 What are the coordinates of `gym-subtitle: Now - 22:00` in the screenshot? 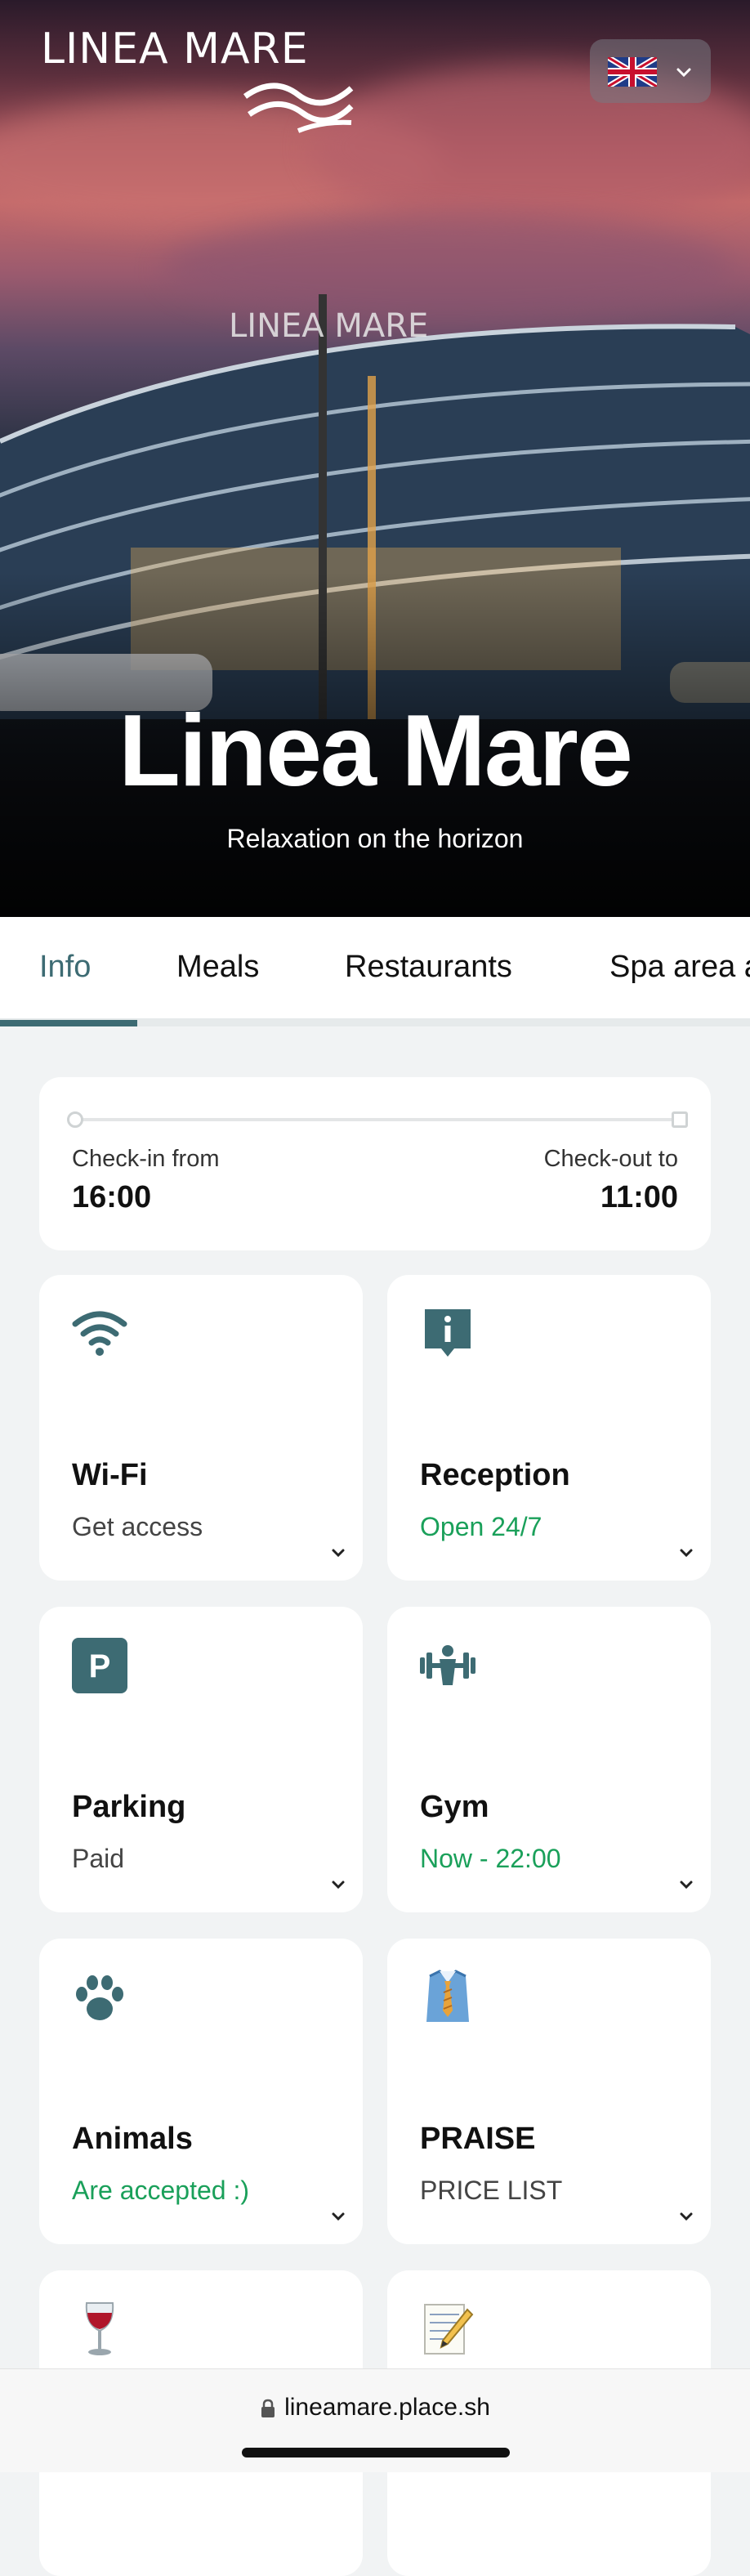 It's located at (490, 1859).